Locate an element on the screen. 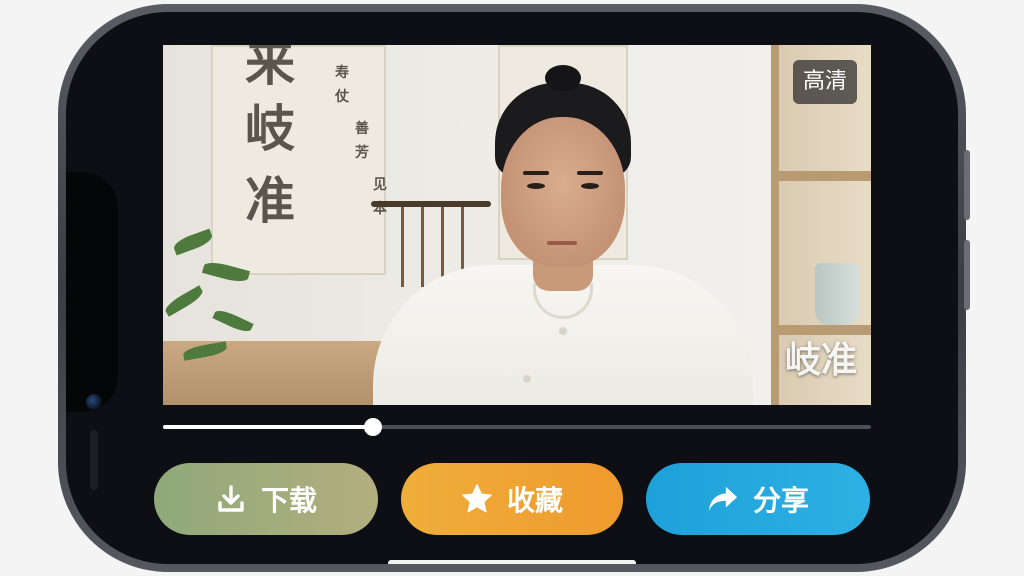  mouth is located at coordinates (562, 243).